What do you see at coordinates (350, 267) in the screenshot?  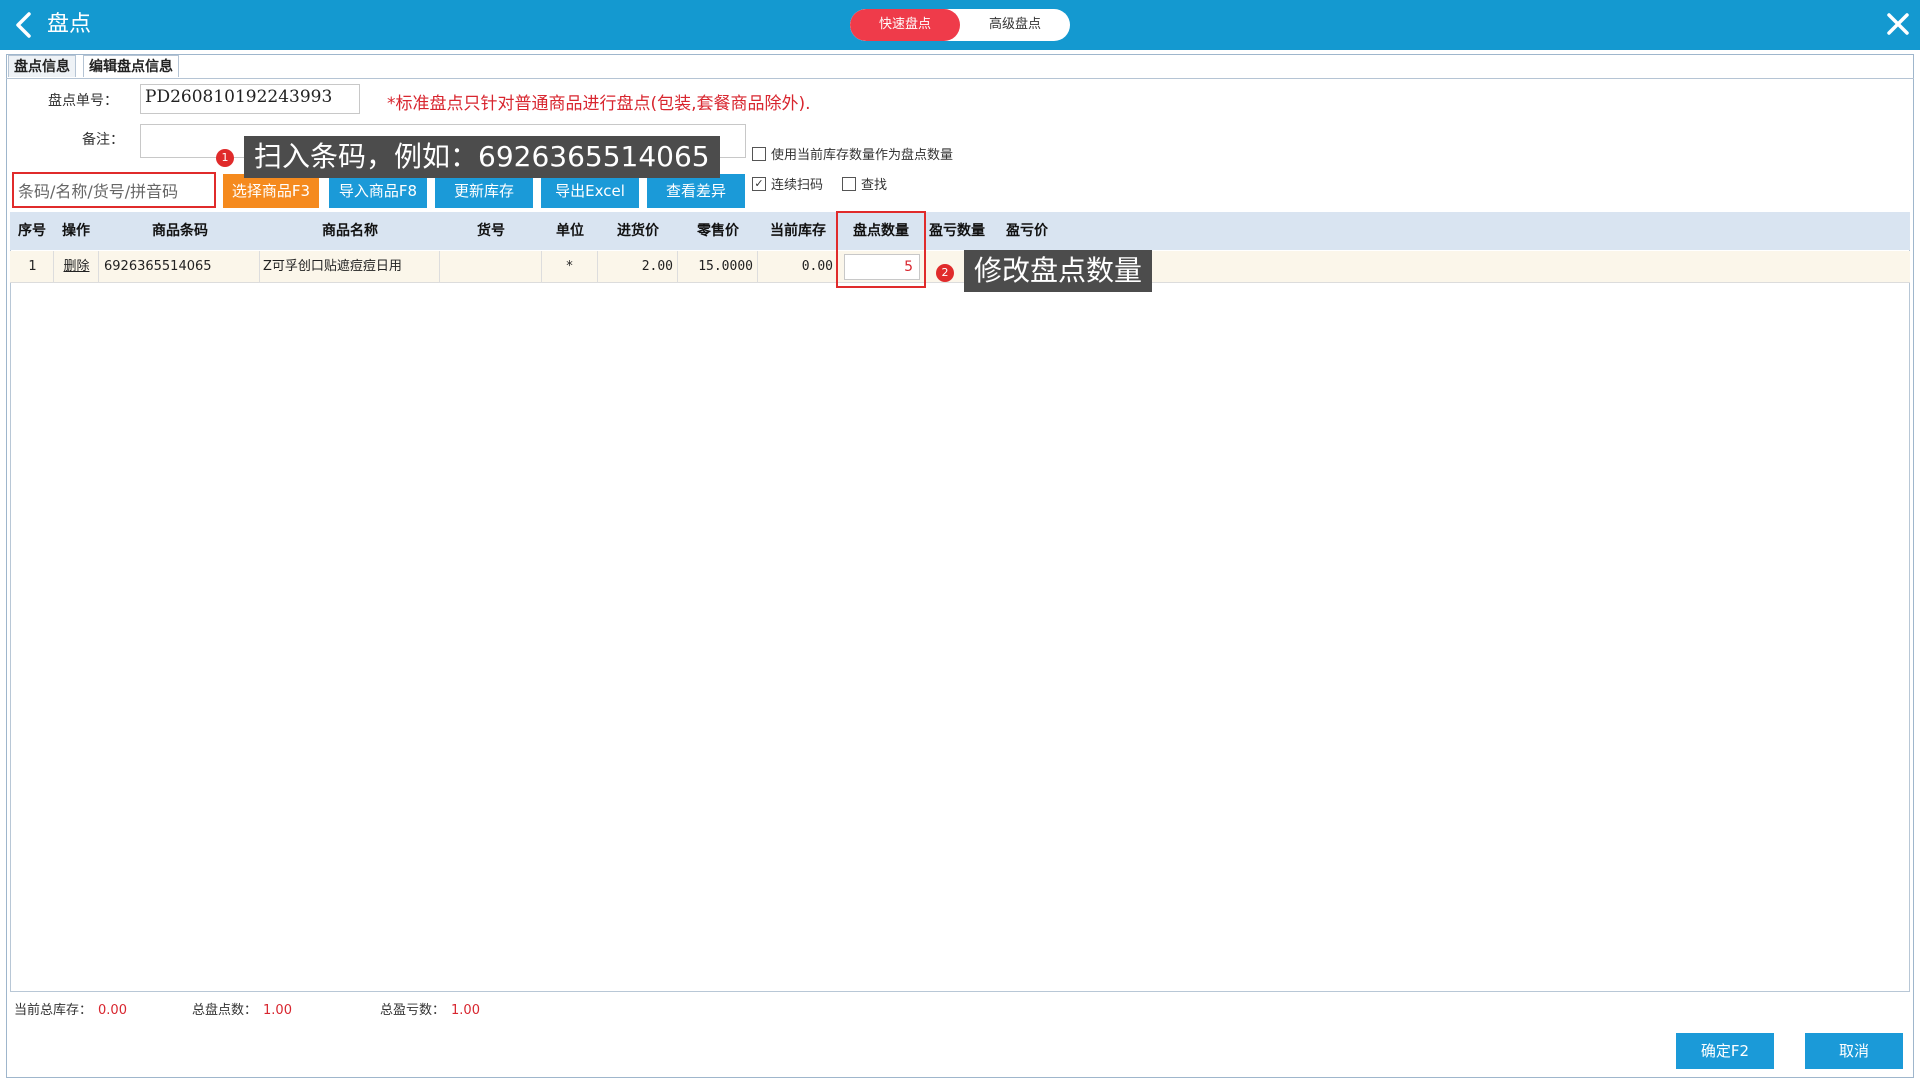 I see `row-product-name: Z可孚创口贴遮痘痘日用` at bounding box center [350, 267].